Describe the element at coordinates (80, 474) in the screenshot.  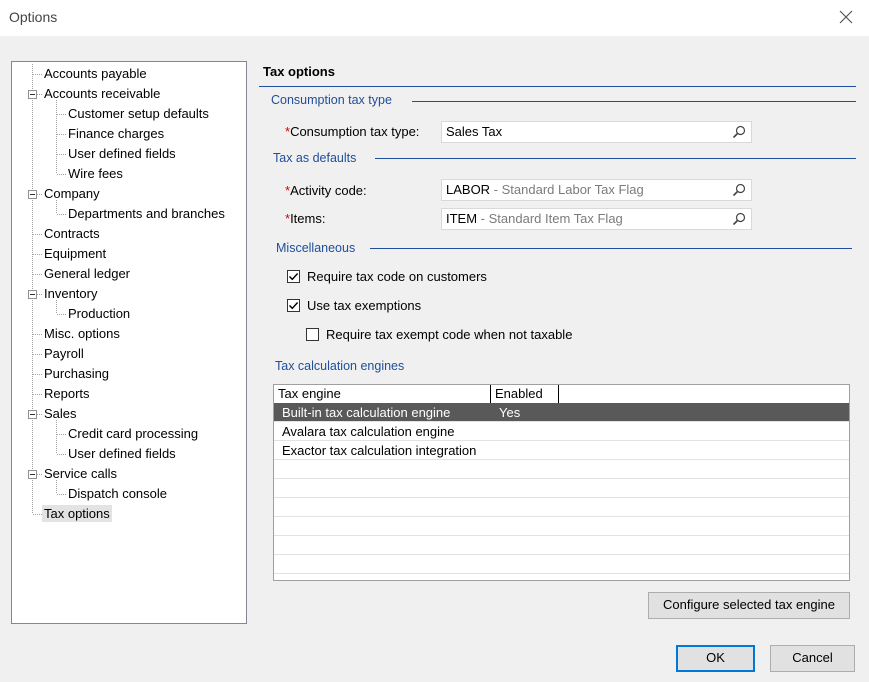
I see `tree-item-service-calls: Service calls` at that location.